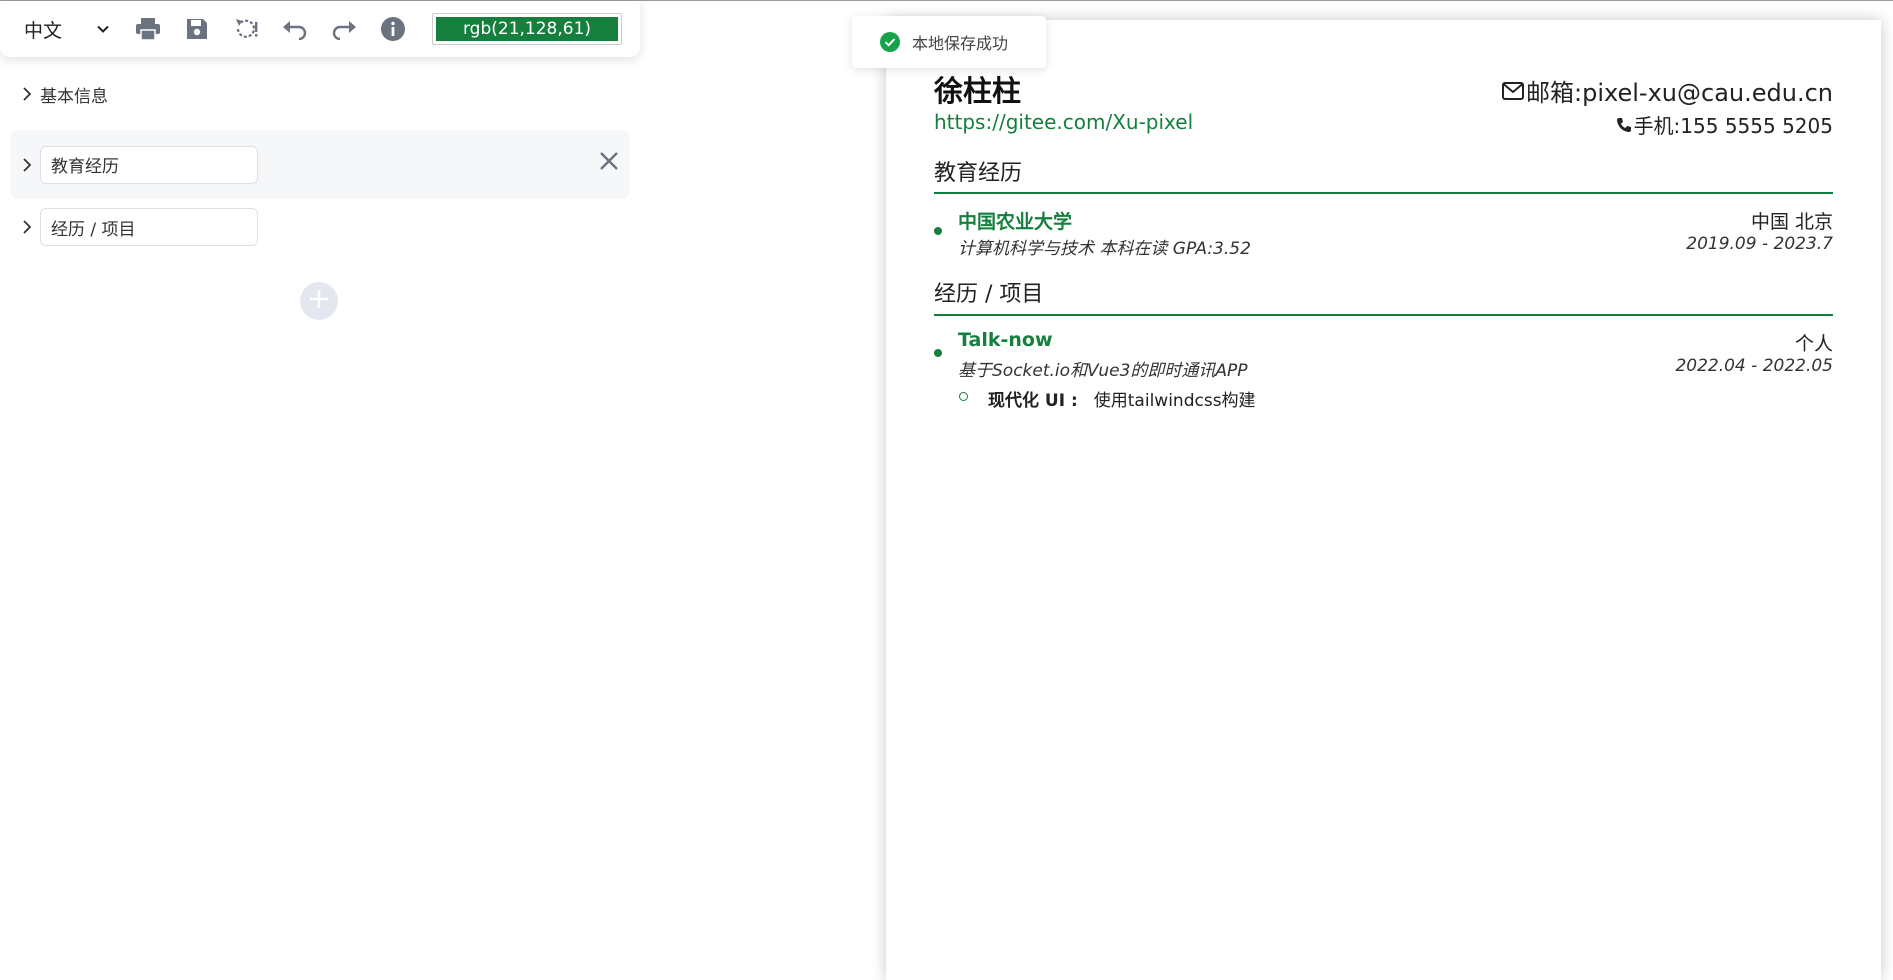  What do you see at coordinates (1791, 222) in the screenshot?
I see `education-location: 中国 北京` at bounding box center [1791, 222].